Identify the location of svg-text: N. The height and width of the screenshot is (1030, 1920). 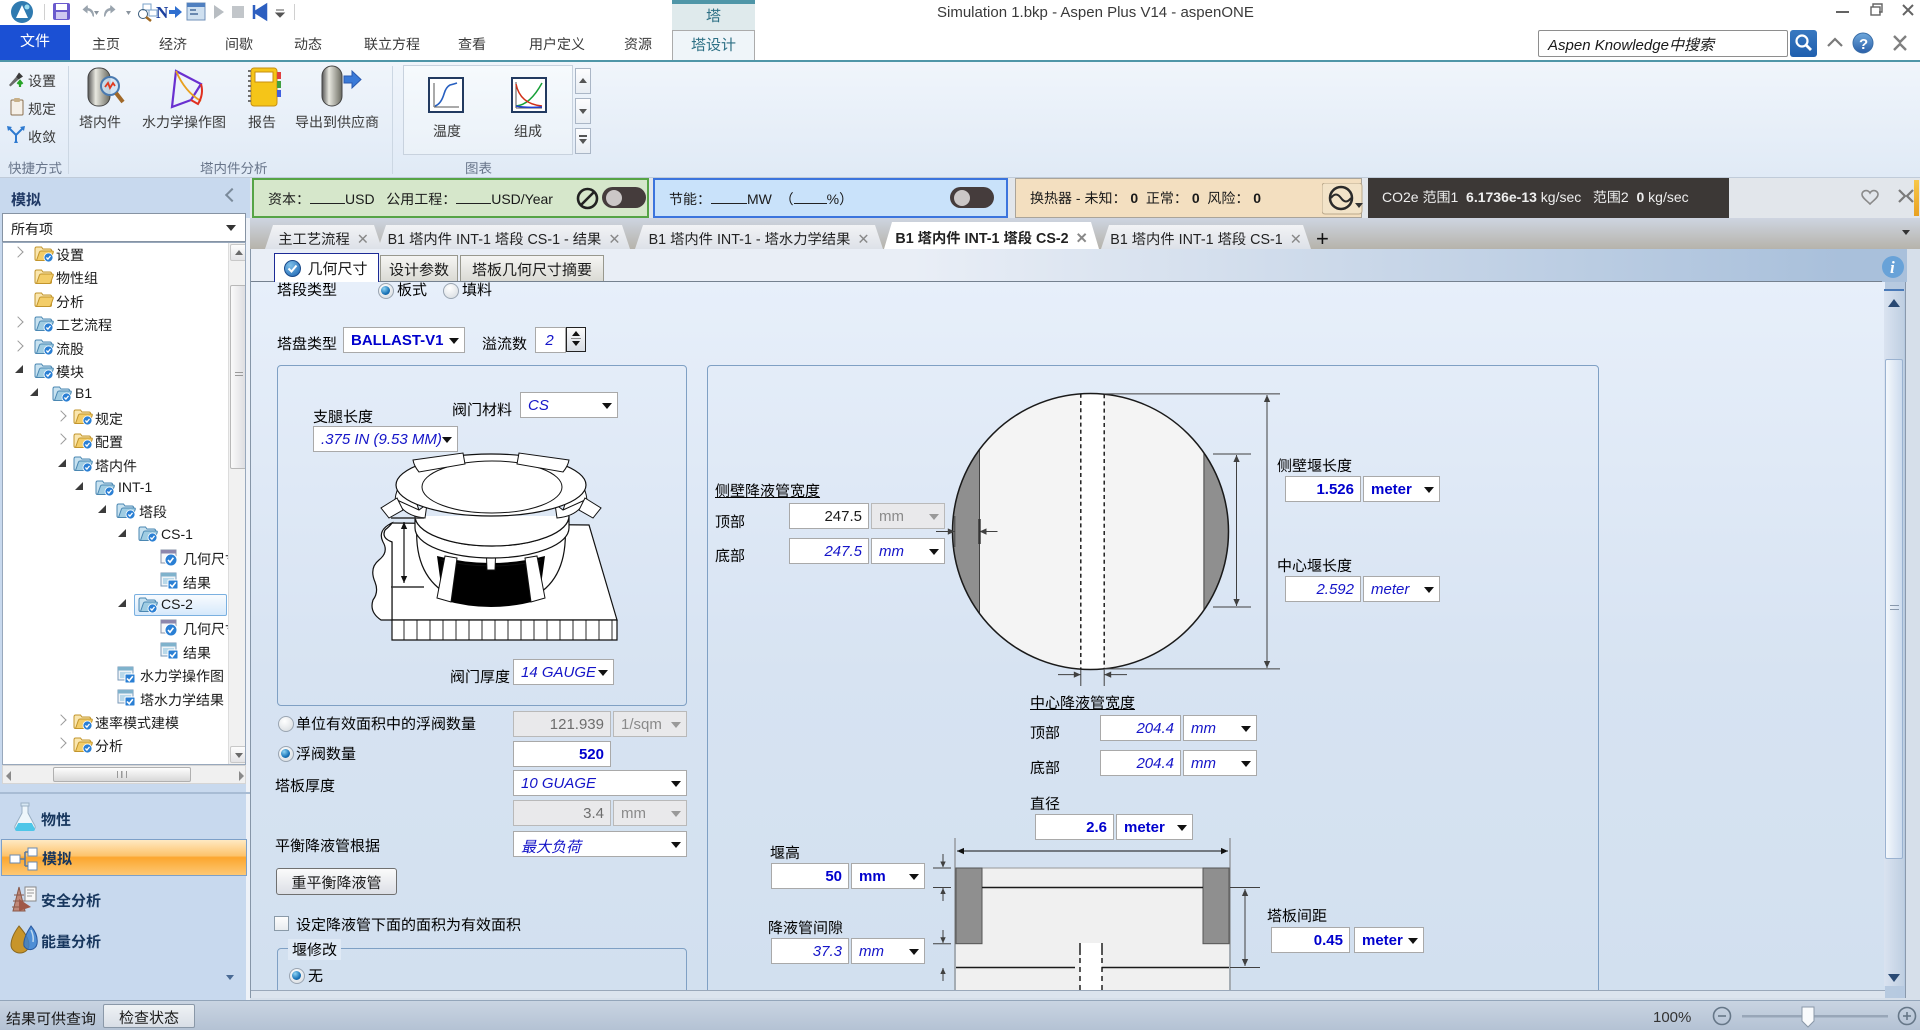
(162, 12).